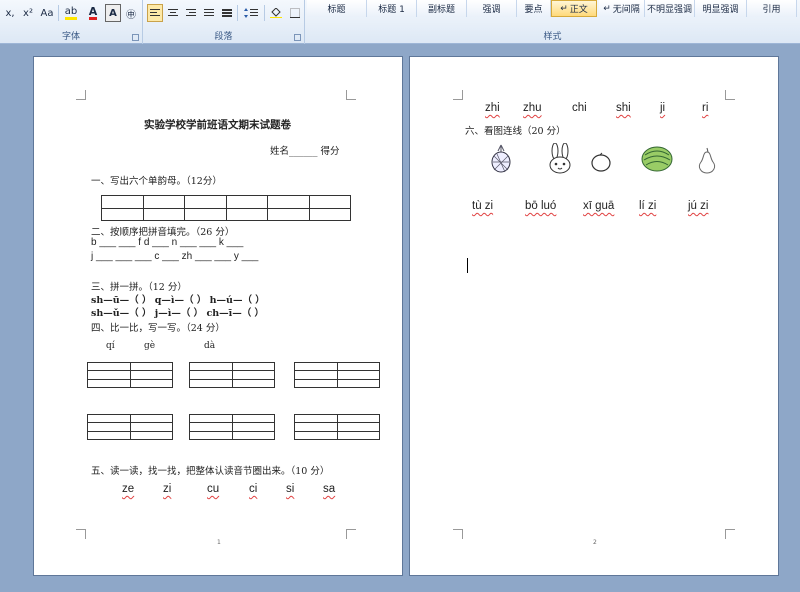 This screenshot has height=592, width=800. I want to click on question-1: 一、写出六个单韵母。（12分）, so click(156, 181).